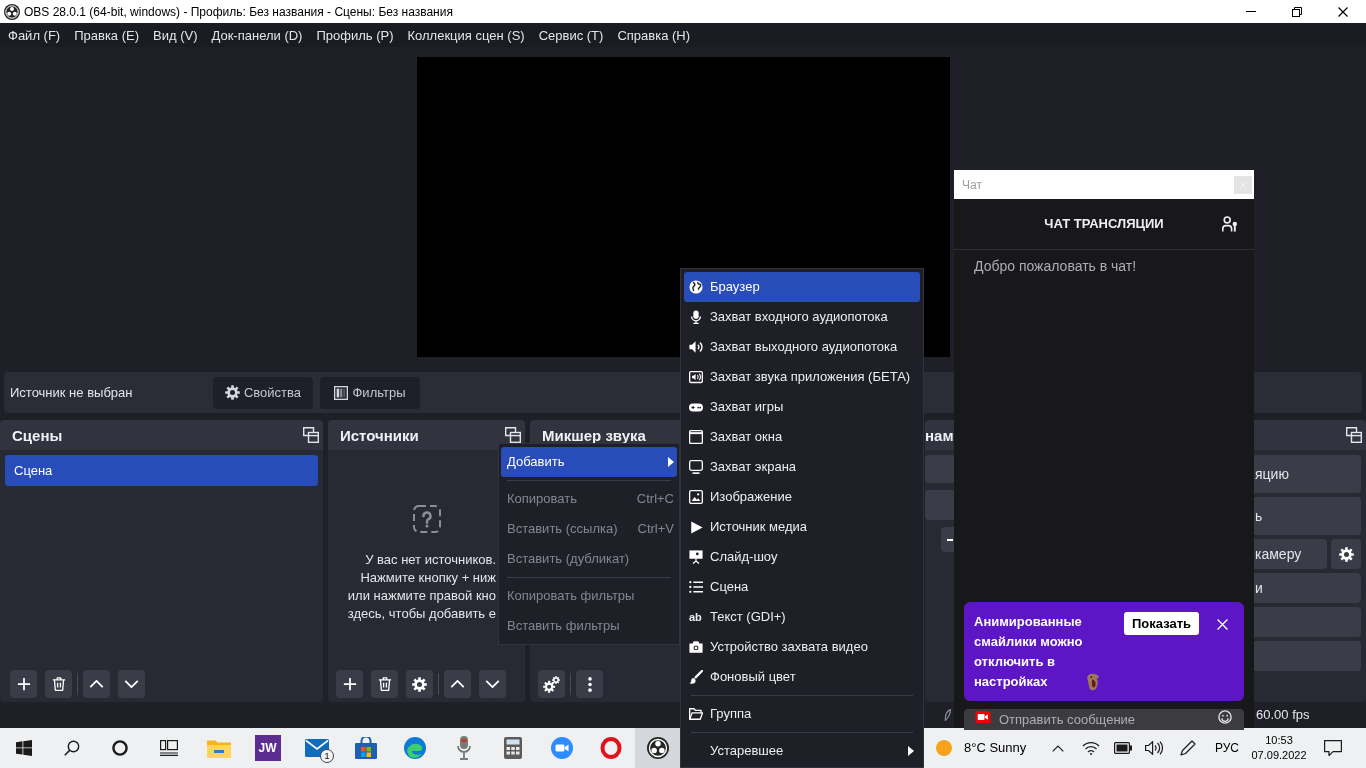  Describe the element at coordinates (802, 617) in the screenshot. I see `menu-item: ab Текст (GDI+)` at that location.